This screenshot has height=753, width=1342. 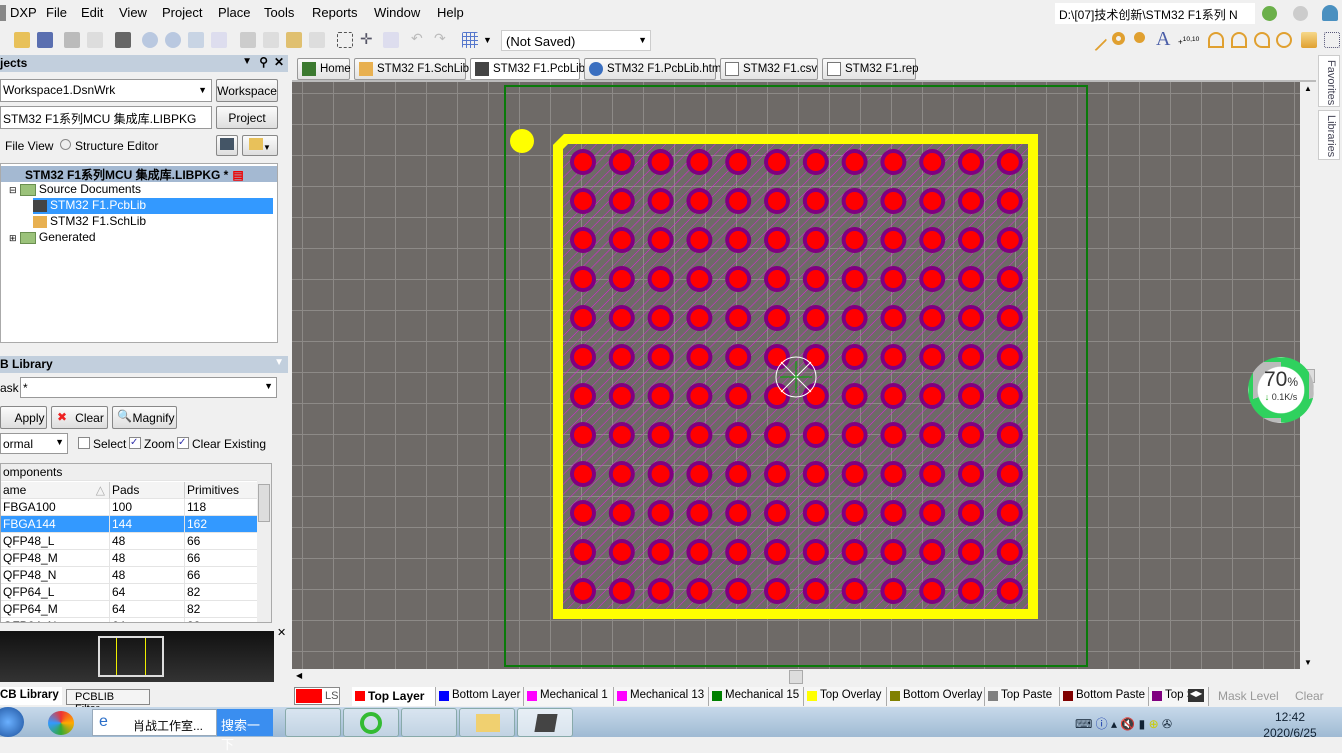 What do you see at coordinates (135, 443) in the screenshot?
I see `zoom-checkbox: ✓` at bounding box center [135, 443].